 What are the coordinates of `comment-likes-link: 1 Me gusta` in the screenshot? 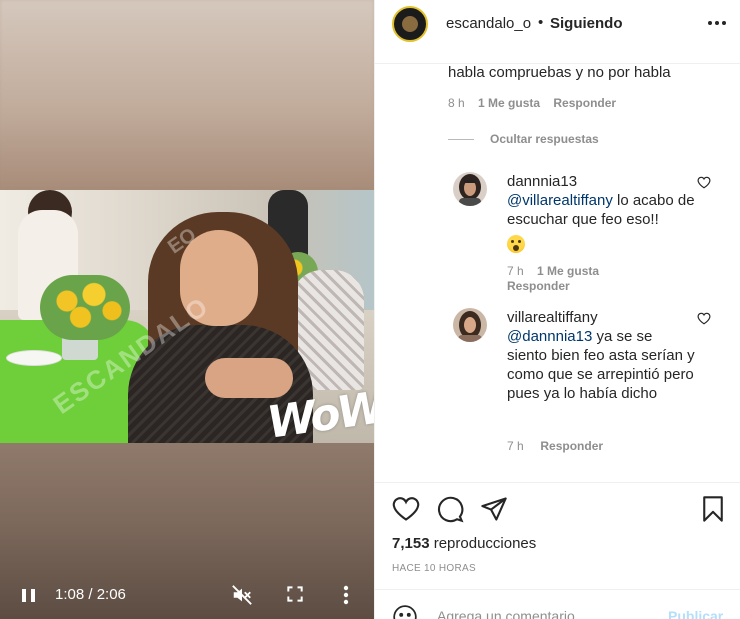 It's located at (509, 103).